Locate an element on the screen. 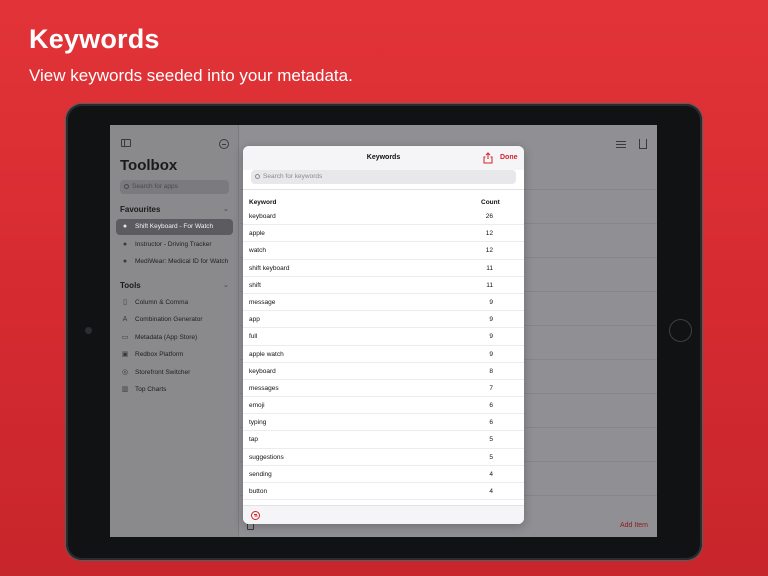 The height and width of the screenshot is (576, 768). keyword-cell: shift is located at coordinates (255, 285).